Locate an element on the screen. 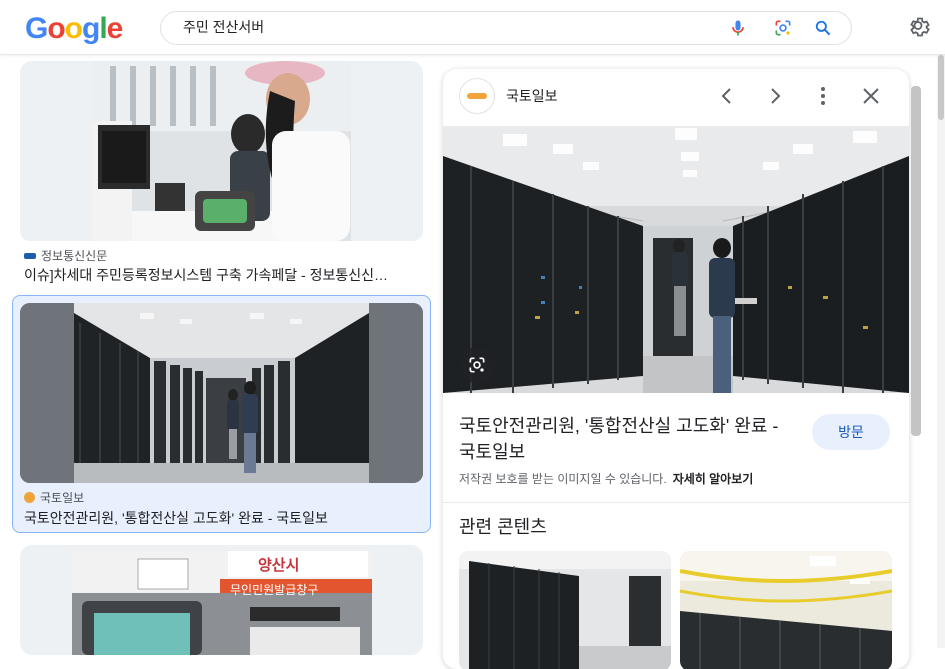 This screenshot has width=945, height=669. result-thumbnail: 양산시 무인민원발급창구 is located at coordinates (221, 600).